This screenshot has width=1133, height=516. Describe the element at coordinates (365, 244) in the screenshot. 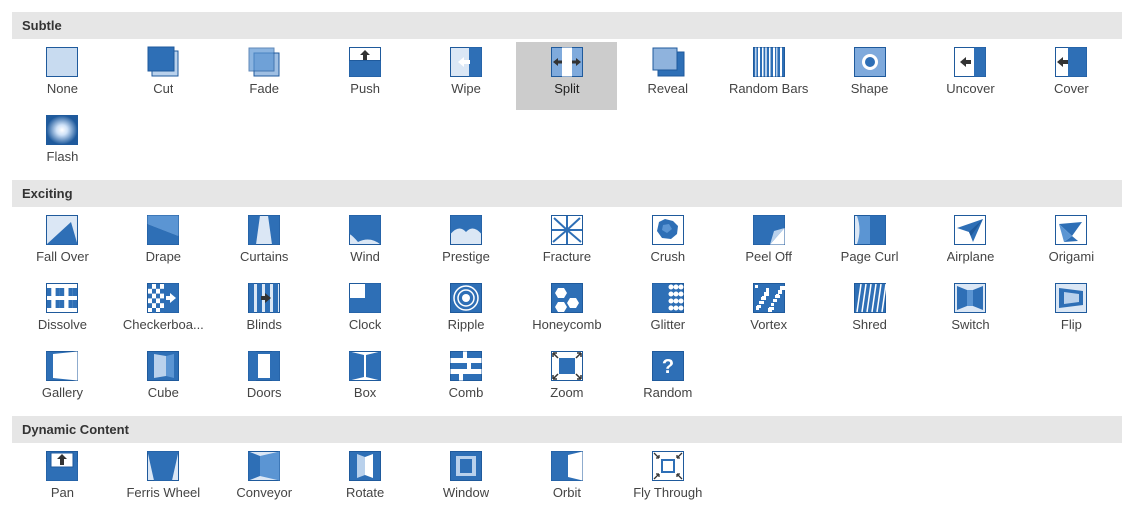

I see `transition-wind-button: Wind` at that location.